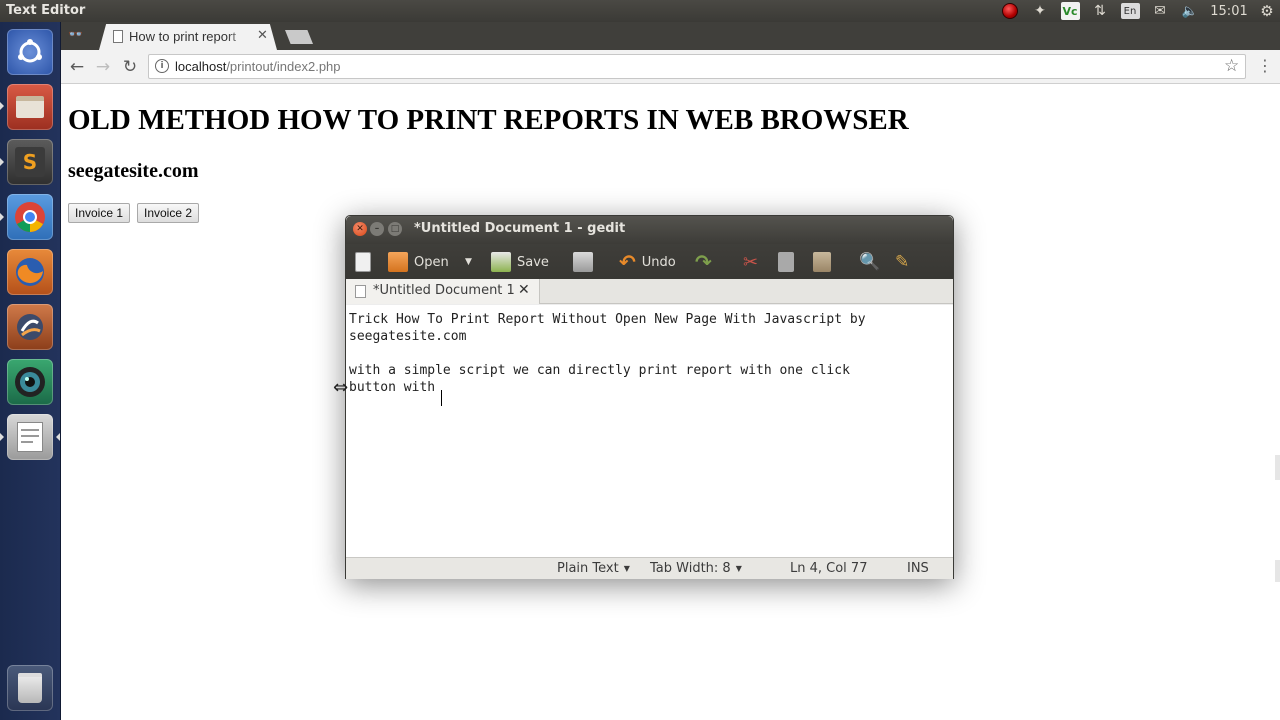  I want to click on app-title: Text Editor, so click(46, 10).